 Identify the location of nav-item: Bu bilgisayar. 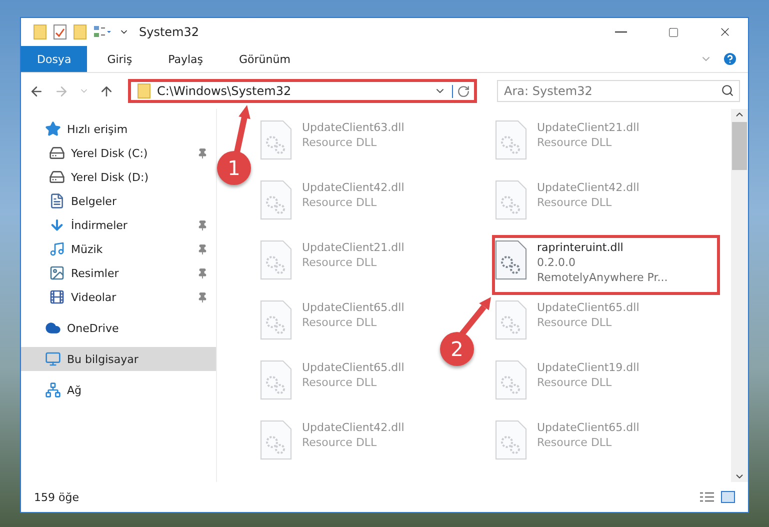
(118, 359).